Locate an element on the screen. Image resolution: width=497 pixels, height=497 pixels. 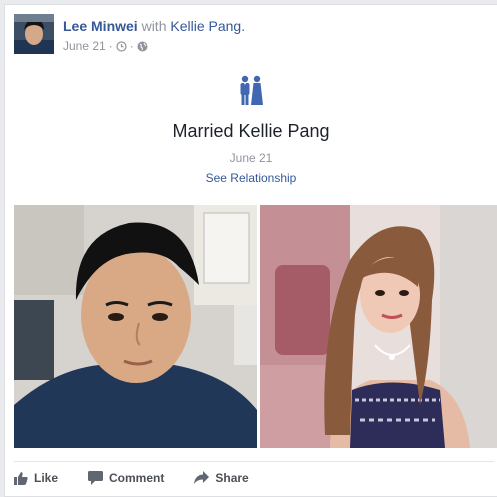
tagged-user: Kellie Pang. is located at coordinates (207, 26).